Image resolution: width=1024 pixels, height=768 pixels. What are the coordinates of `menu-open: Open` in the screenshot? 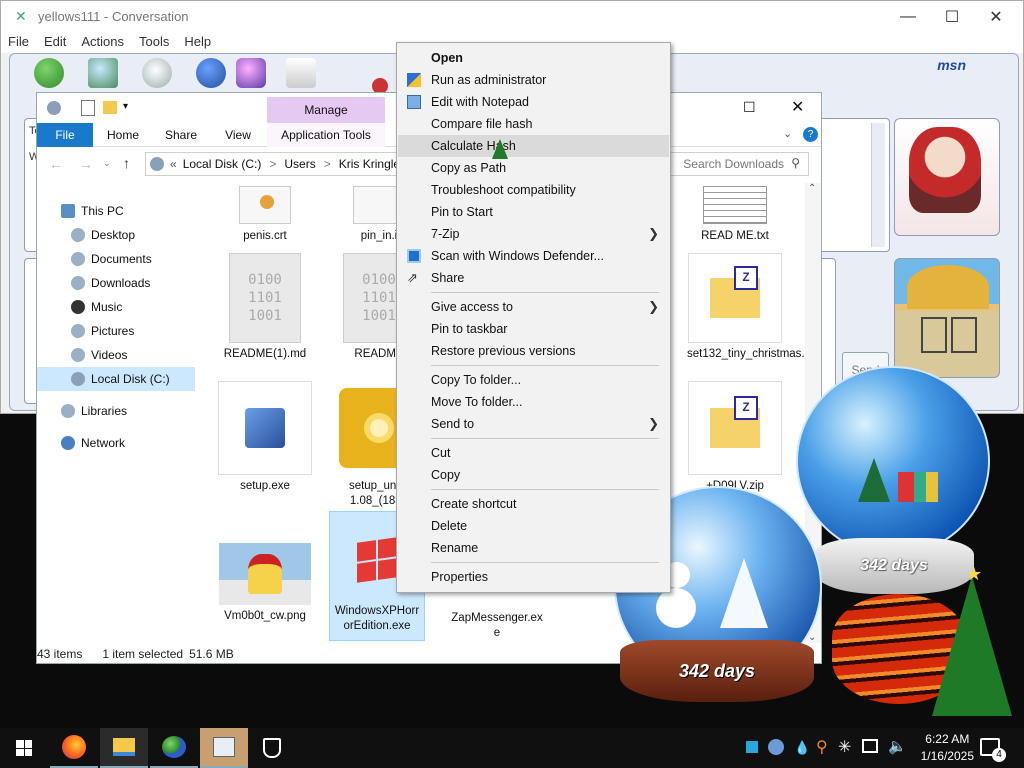 It's located at (533, 58).